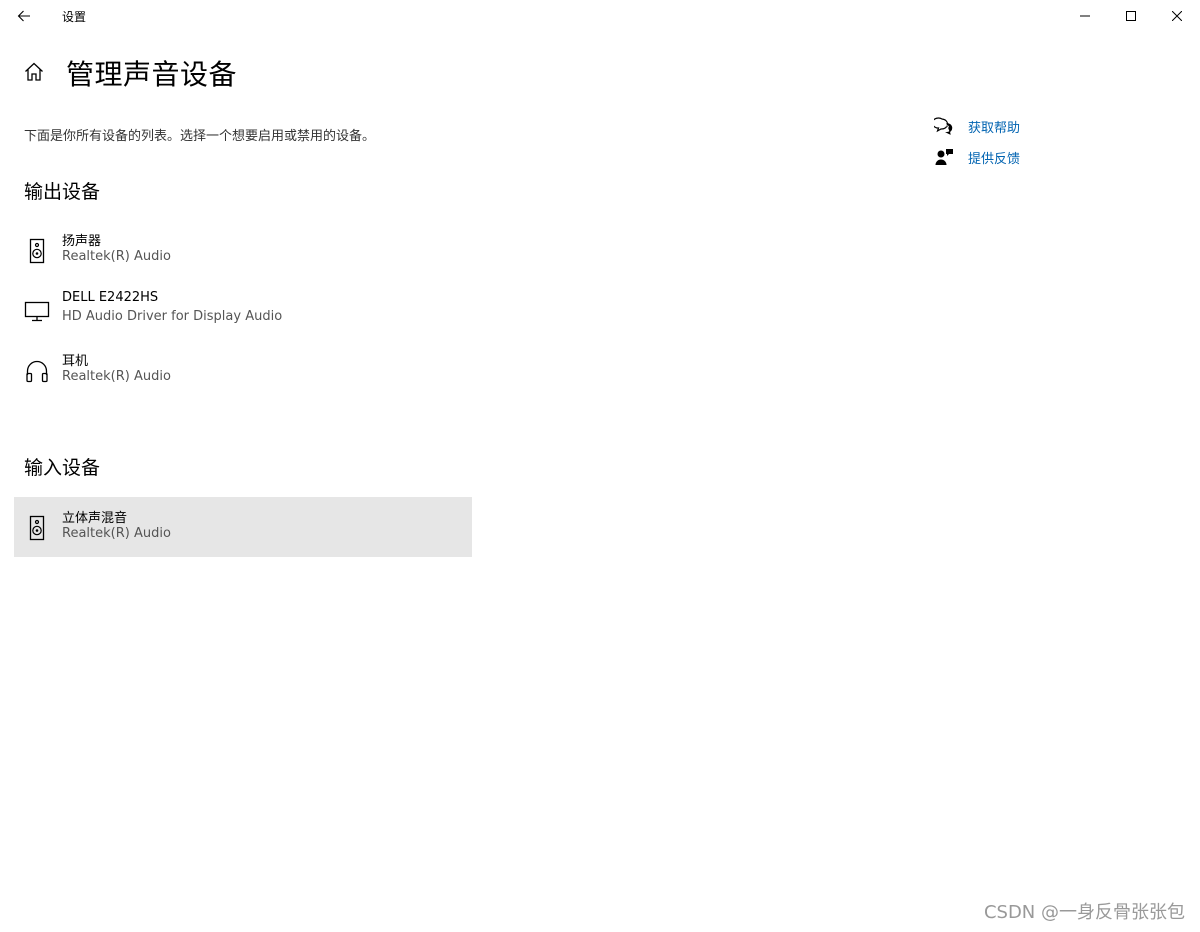 The width and height of the screenshot is (1200, 932). Describe the element at coordinates (243, 527) in the screenshot. I see `input-device-stereo-mix: 立体声混音 Realtek(R) Audio` at that location.